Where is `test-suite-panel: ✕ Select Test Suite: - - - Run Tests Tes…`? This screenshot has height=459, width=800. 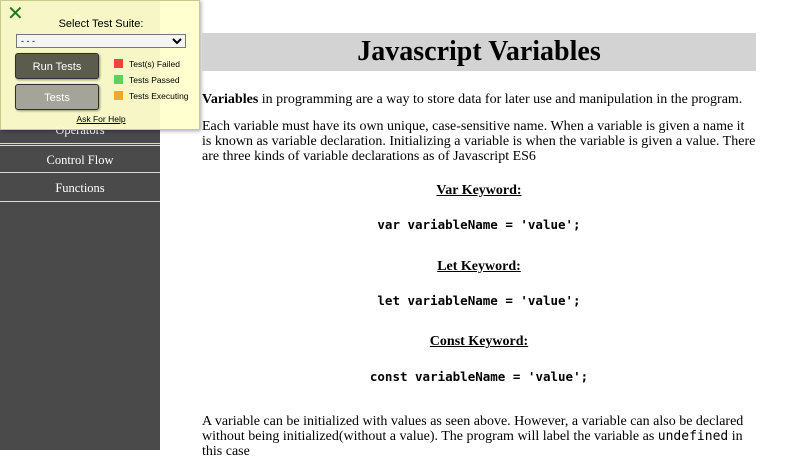
test-suite-panel: ✕ Select Test Suite: - - - Run Tests Tes… is located at coordinates (100, 65).